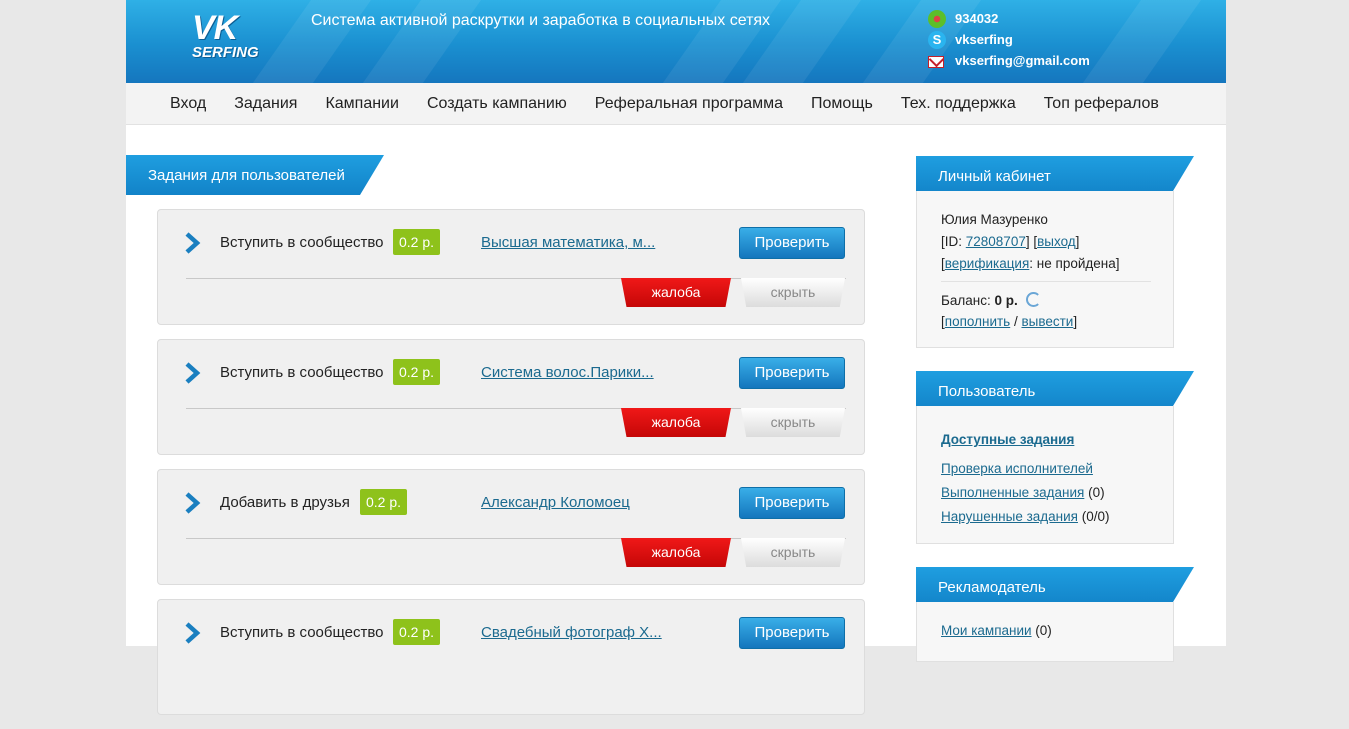  Describe the element at coordinates (994, 219) in the screenshot. I see `user-name: Юлия Мазуренко` at that location.